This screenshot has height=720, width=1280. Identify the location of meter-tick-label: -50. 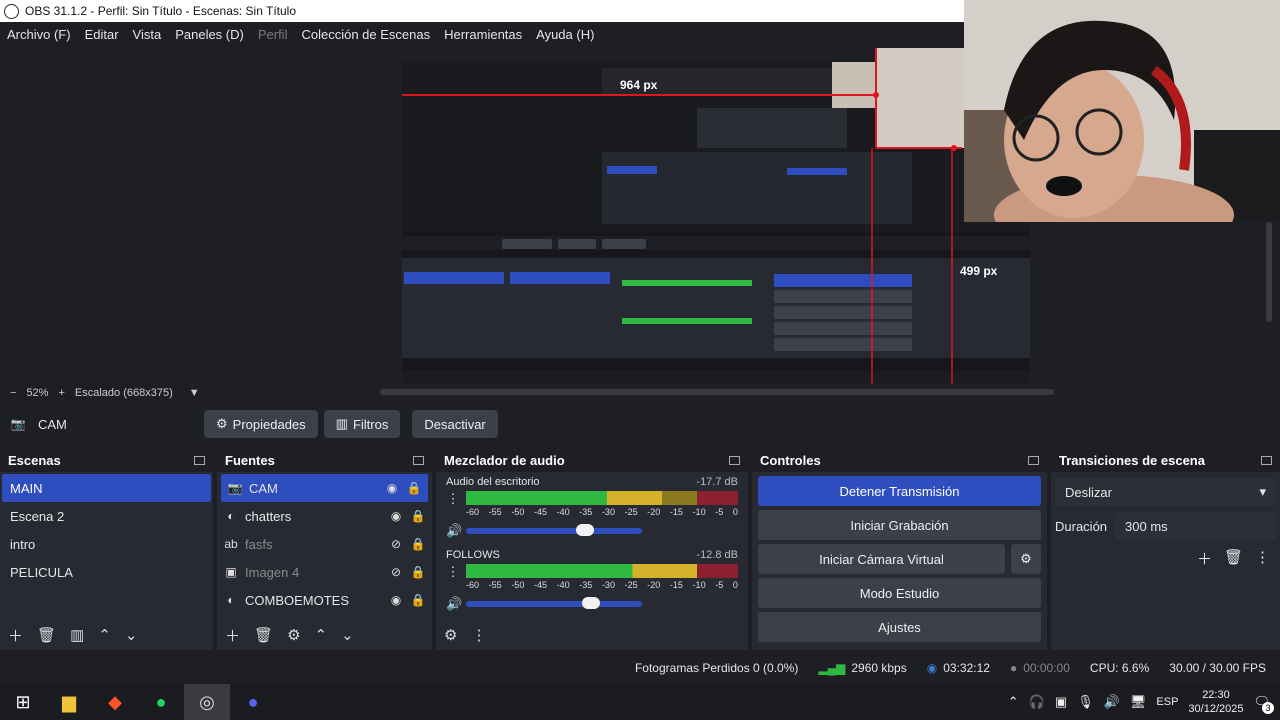
(518, 512).